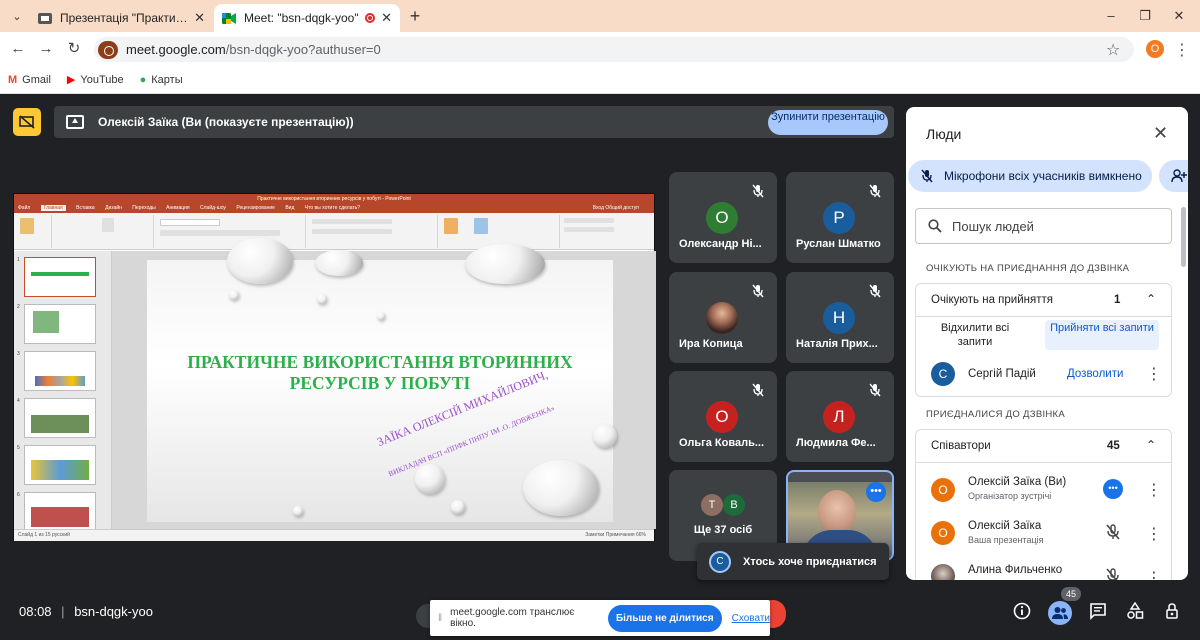  Describe the element at coordinates (751, 618) in the screenshot. I see `hide-banner-link: Сховати` at that location.